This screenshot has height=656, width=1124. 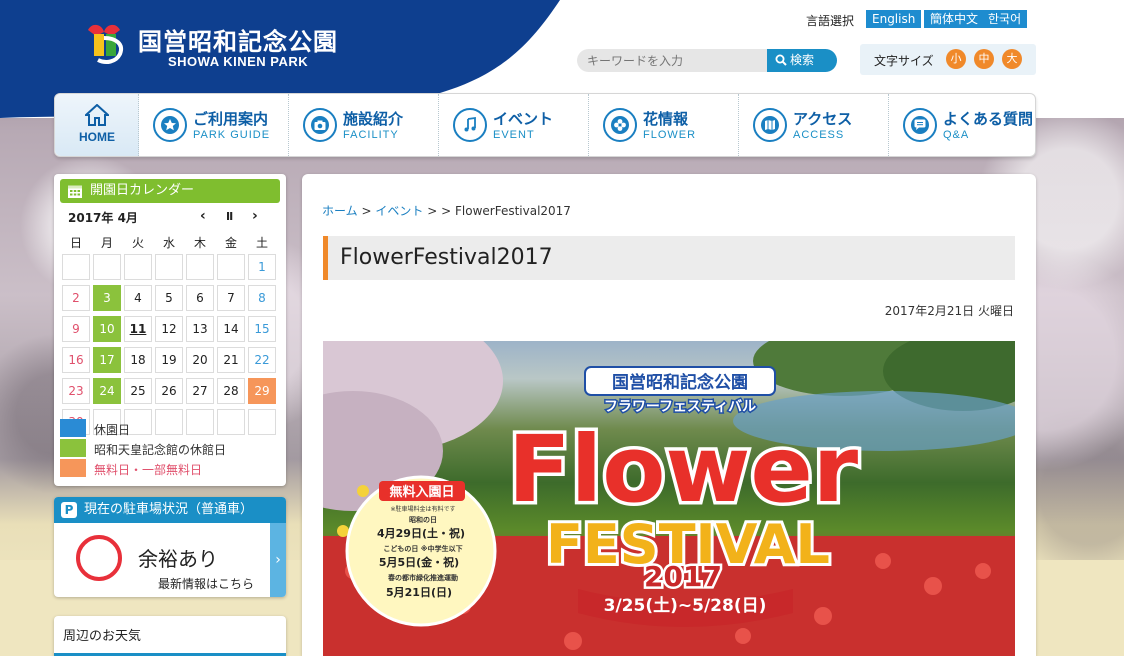 I want to click on camera-icon, so click(x=320, y=125).